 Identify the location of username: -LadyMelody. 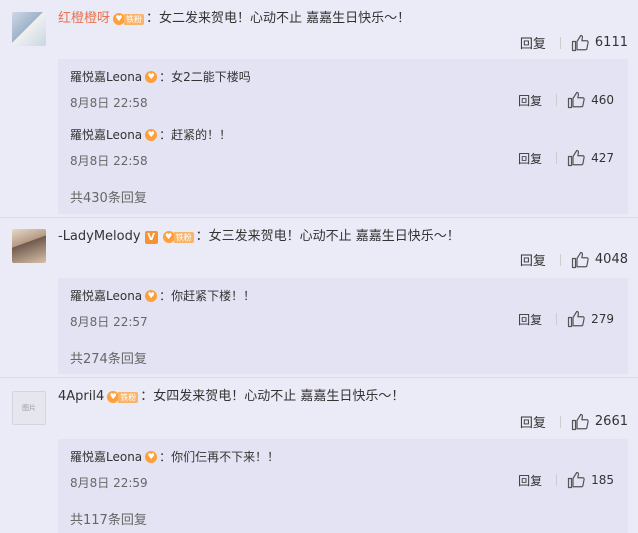
(99, 237).